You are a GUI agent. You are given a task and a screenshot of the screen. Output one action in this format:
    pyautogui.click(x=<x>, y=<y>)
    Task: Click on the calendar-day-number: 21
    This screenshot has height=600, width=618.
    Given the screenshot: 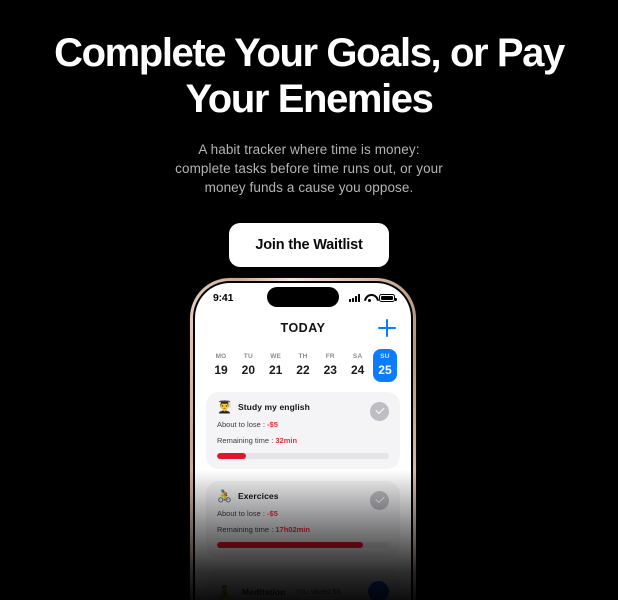 What is the action you would take?
    pyautogui.click(x=275, y=370)
    